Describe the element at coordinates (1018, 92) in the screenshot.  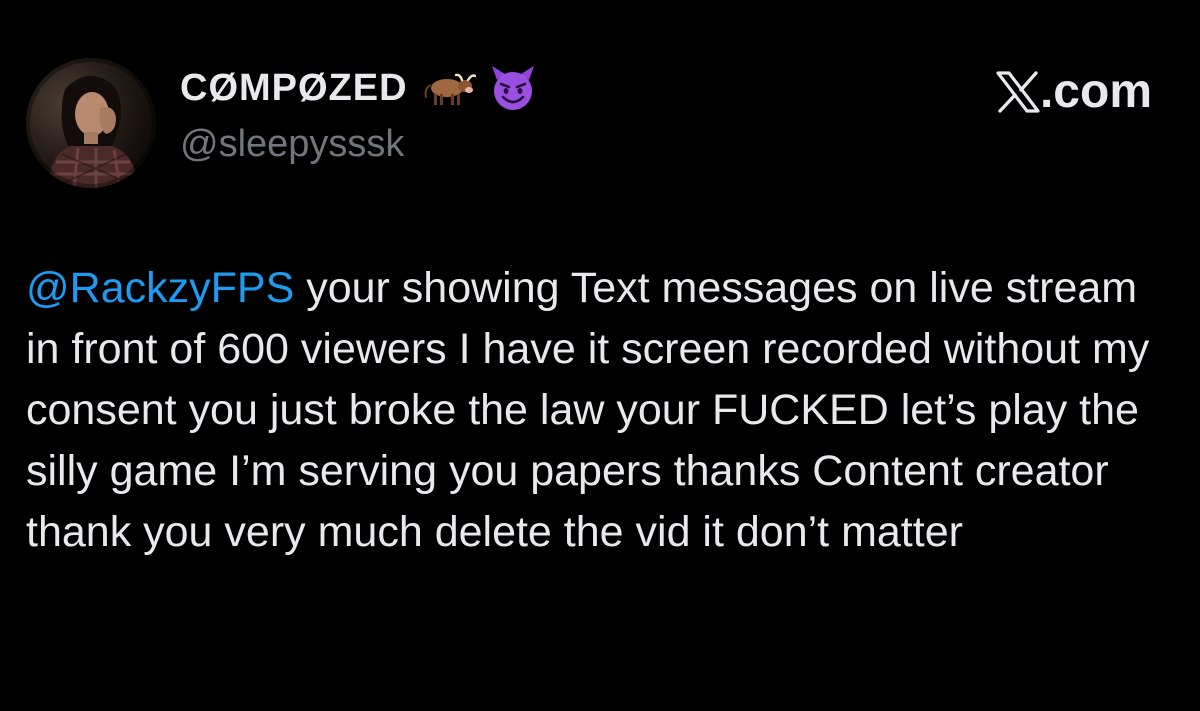
I see `x-logo-icon` at that location.